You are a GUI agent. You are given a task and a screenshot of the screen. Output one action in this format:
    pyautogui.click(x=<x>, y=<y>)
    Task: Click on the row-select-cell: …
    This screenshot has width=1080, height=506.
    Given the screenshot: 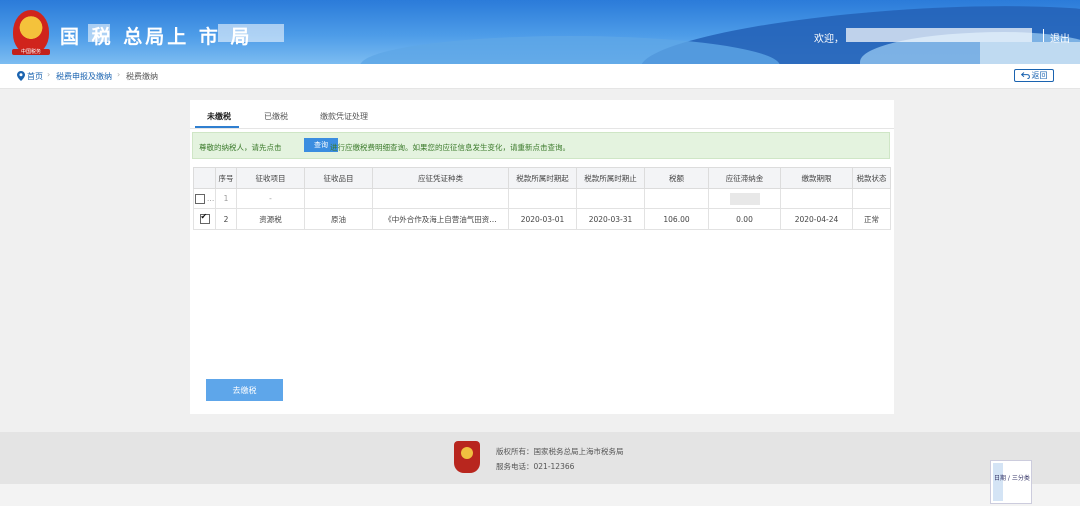 What is the action you would take?
    pyautogui.click(x=204, y=198)
    